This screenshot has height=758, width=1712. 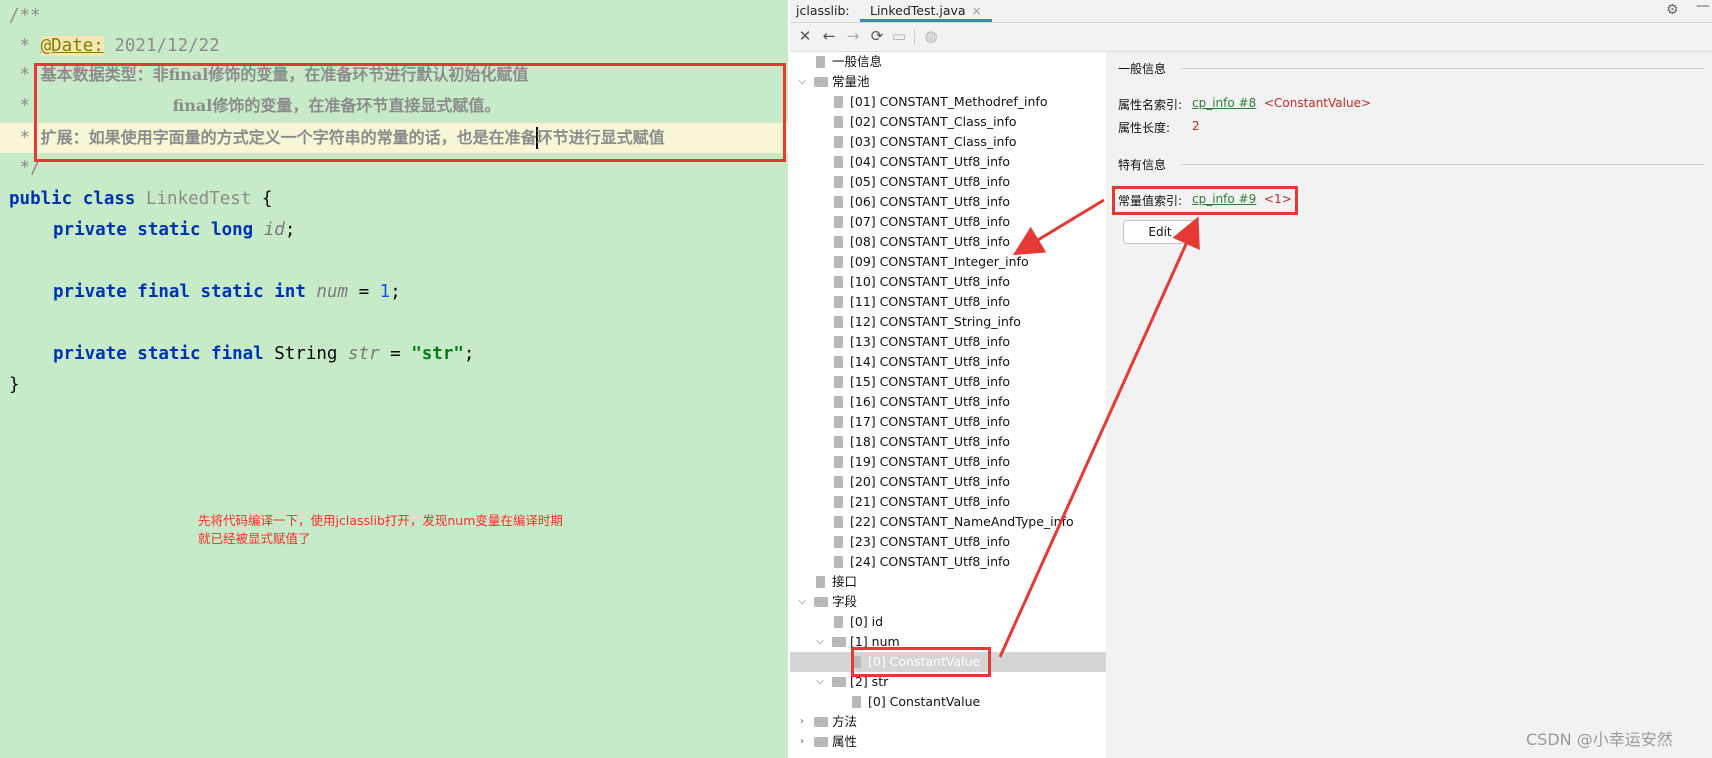 I want to click on tab-linkedtest-java: LinkedTest.java ×, so click(x=926, y=11).